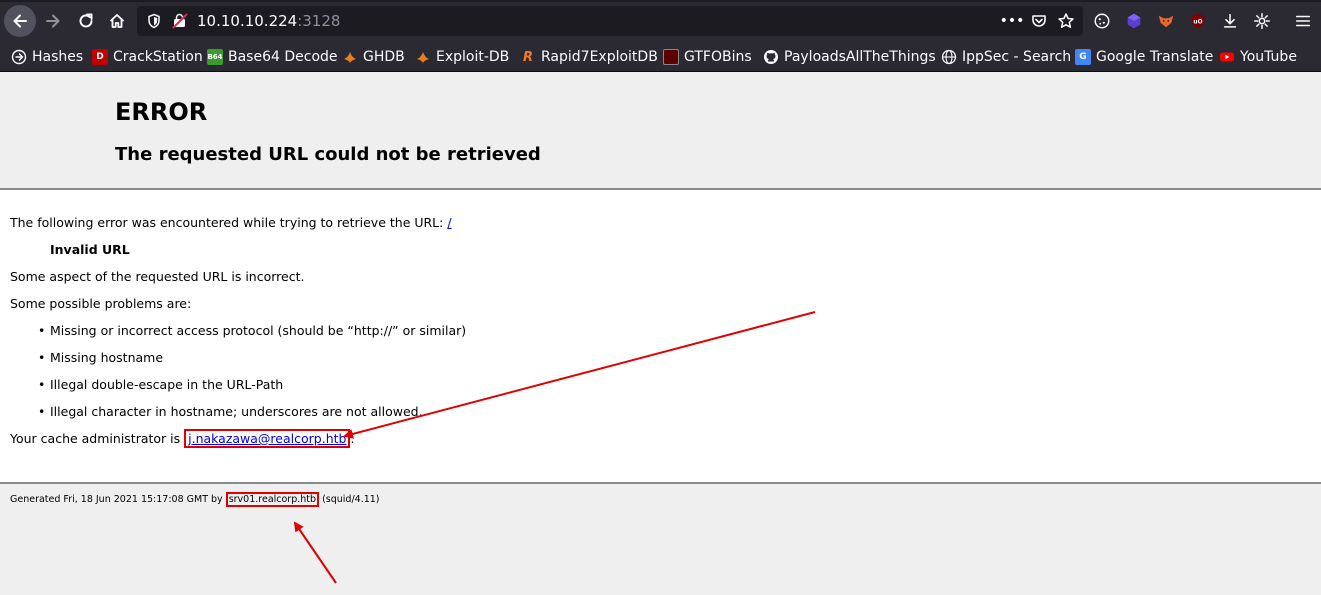 This screenshot has width=1321, height=595. I want to click on url-text: 10.10.10.224:3128, so click(268, 21).